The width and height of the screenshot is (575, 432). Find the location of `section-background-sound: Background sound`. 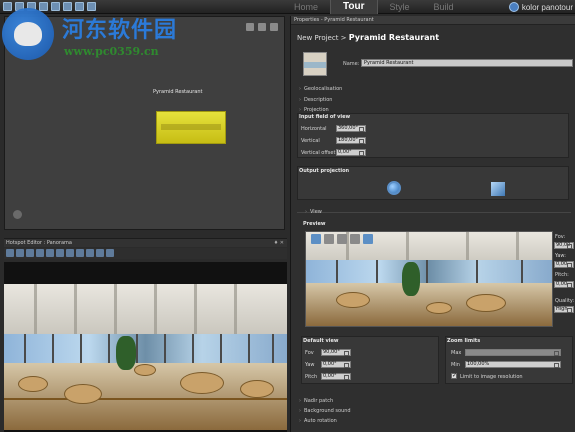

section-background-sound: Background sound is located at coordinates (325, 411).